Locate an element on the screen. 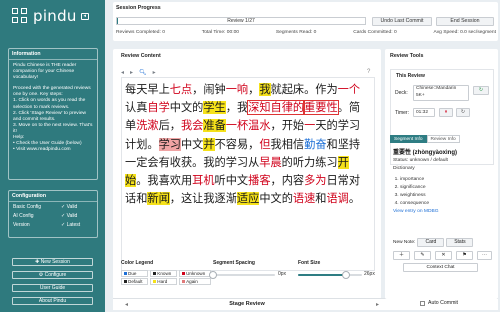 This screenshot has width=500, height=312. text-segment: 多为 is located at coordinates (315, 180).